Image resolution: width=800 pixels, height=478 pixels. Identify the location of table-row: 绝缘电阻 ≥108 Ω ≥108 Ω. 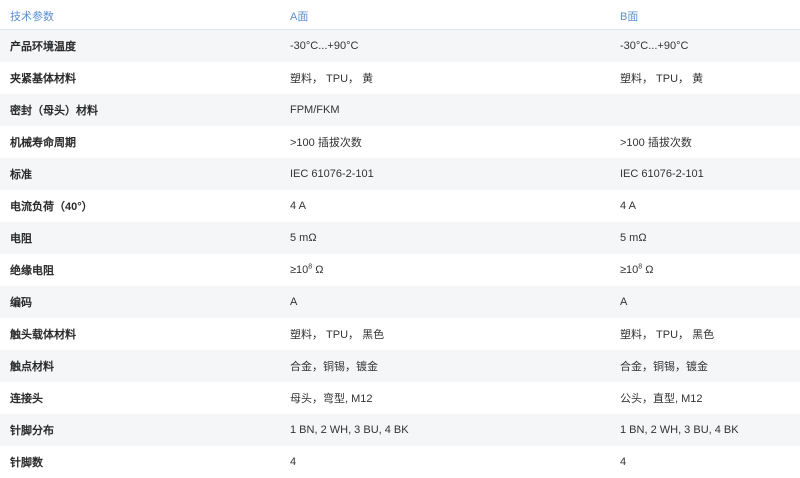
(400, 270).